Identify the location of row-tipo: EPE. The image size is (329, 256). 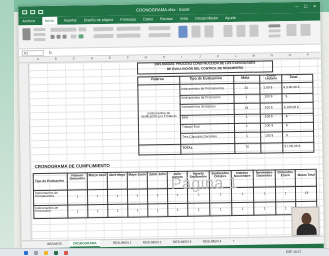
(185, 117).